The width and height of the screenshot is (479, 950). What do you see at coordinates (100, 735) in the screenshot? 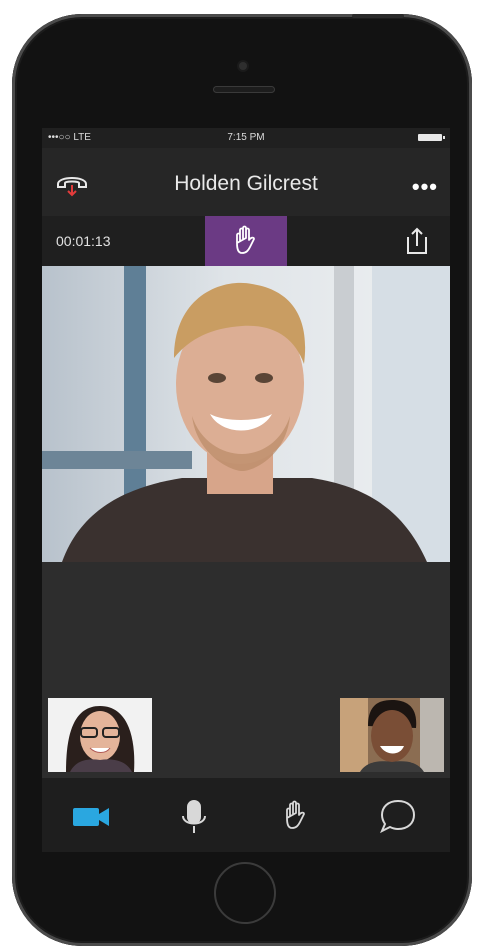
I see `participant-thumbnail-left` at bounding box center [100, 735].